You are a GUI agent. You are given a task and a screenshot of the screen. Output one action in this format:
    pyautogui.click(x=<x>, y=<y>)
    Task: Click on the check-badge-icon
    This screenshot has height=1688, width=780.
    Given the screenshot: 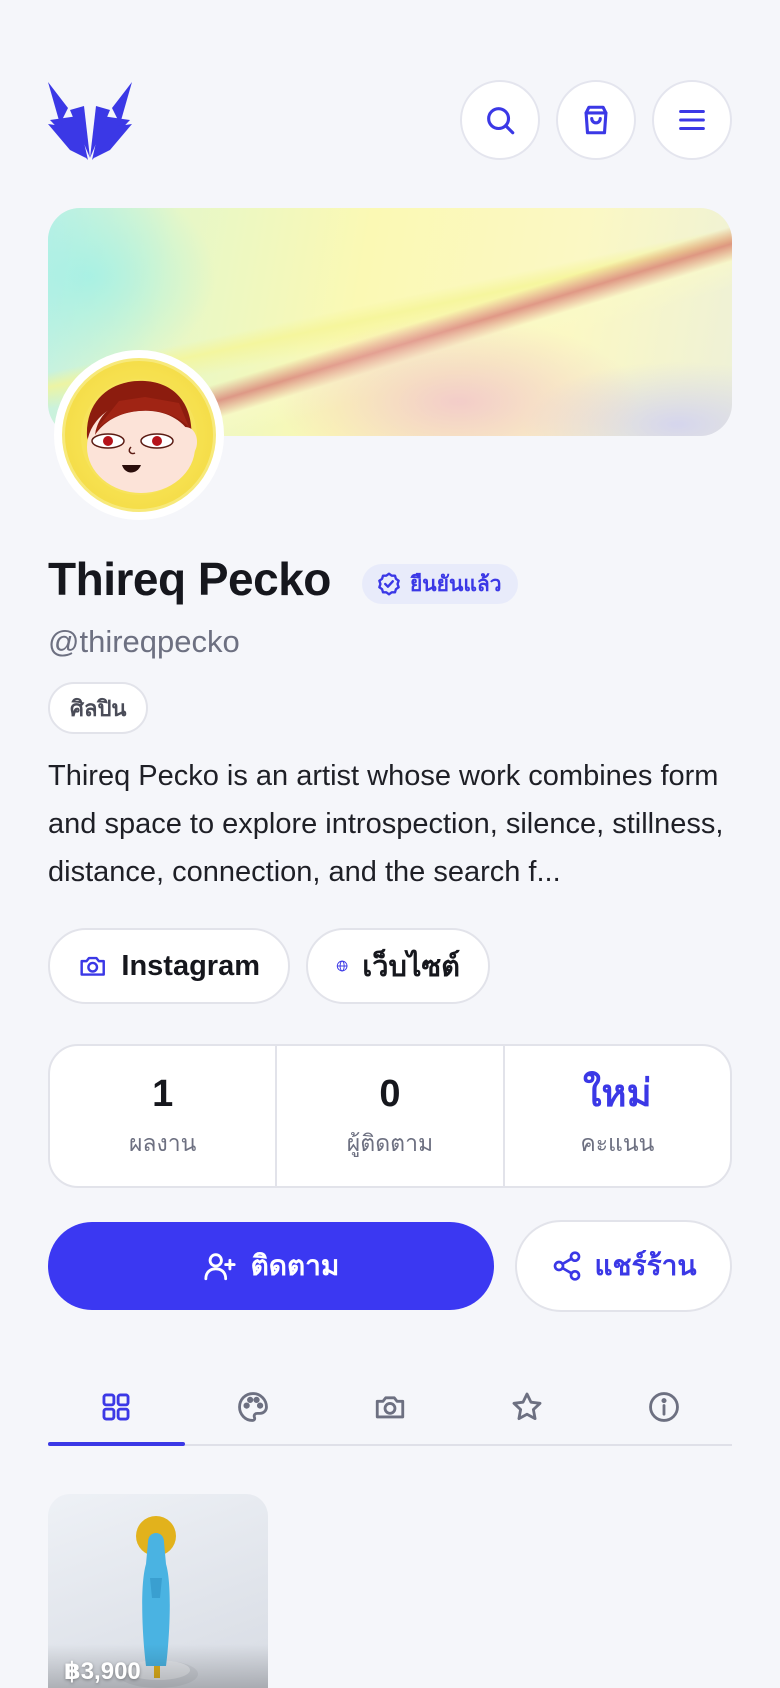 What is the action you would take?
    pyautogui.click(x=389, y=584)
    